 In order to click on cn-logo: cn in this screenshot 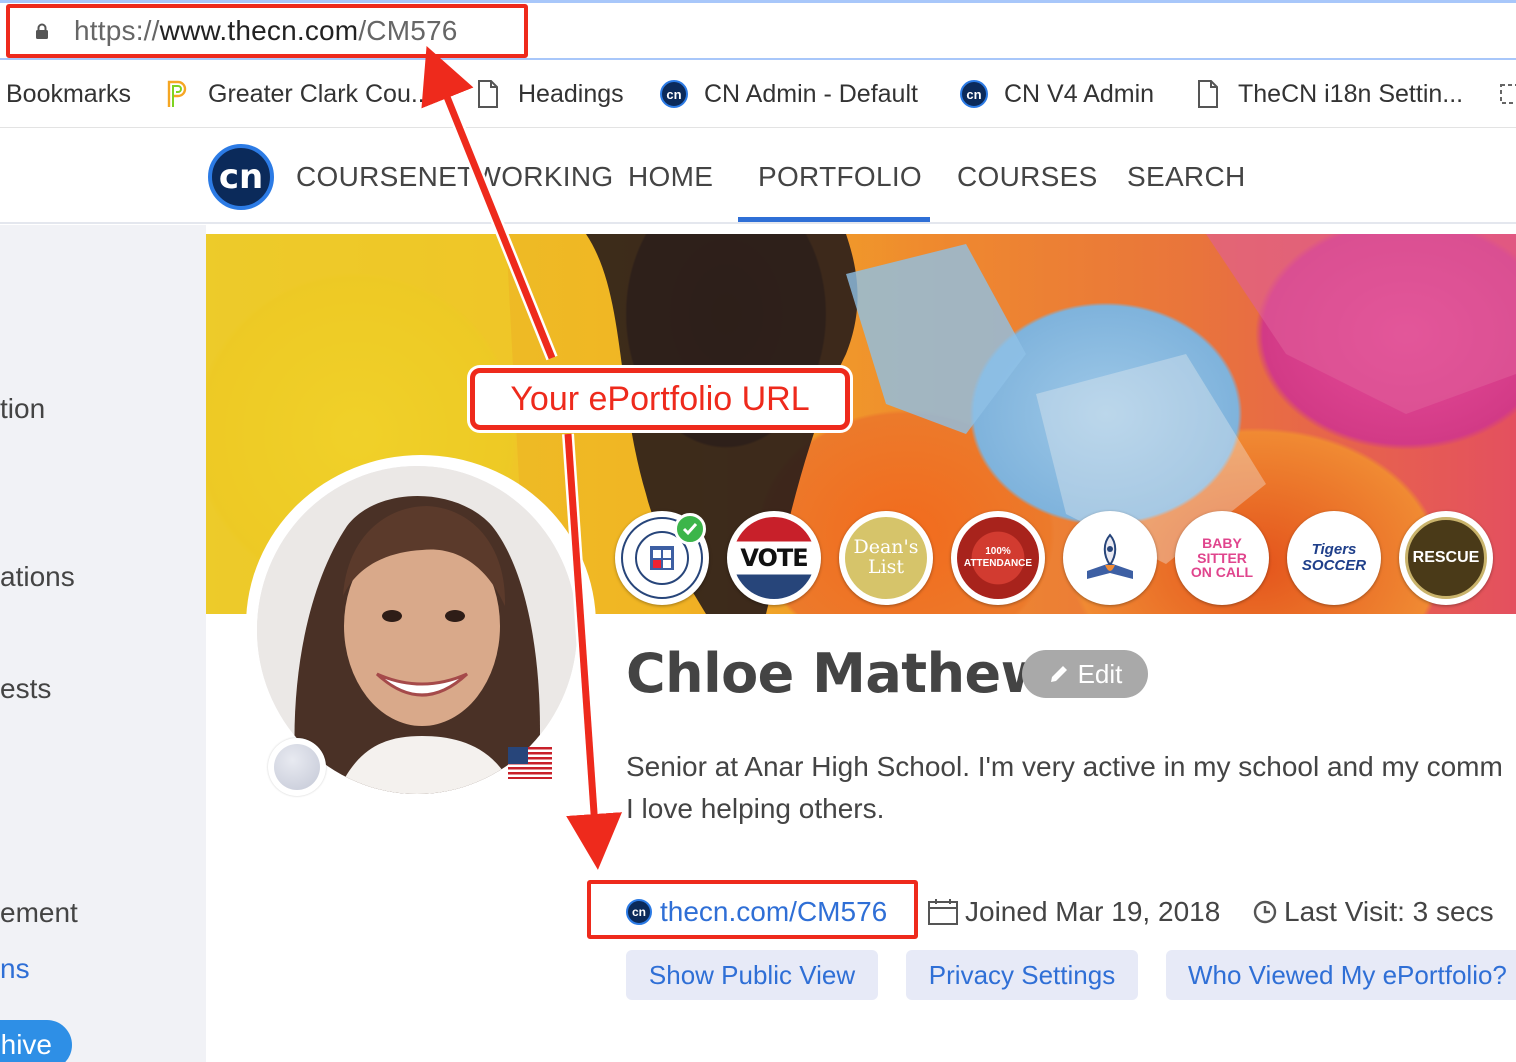, I will do `click(241, 177)`.